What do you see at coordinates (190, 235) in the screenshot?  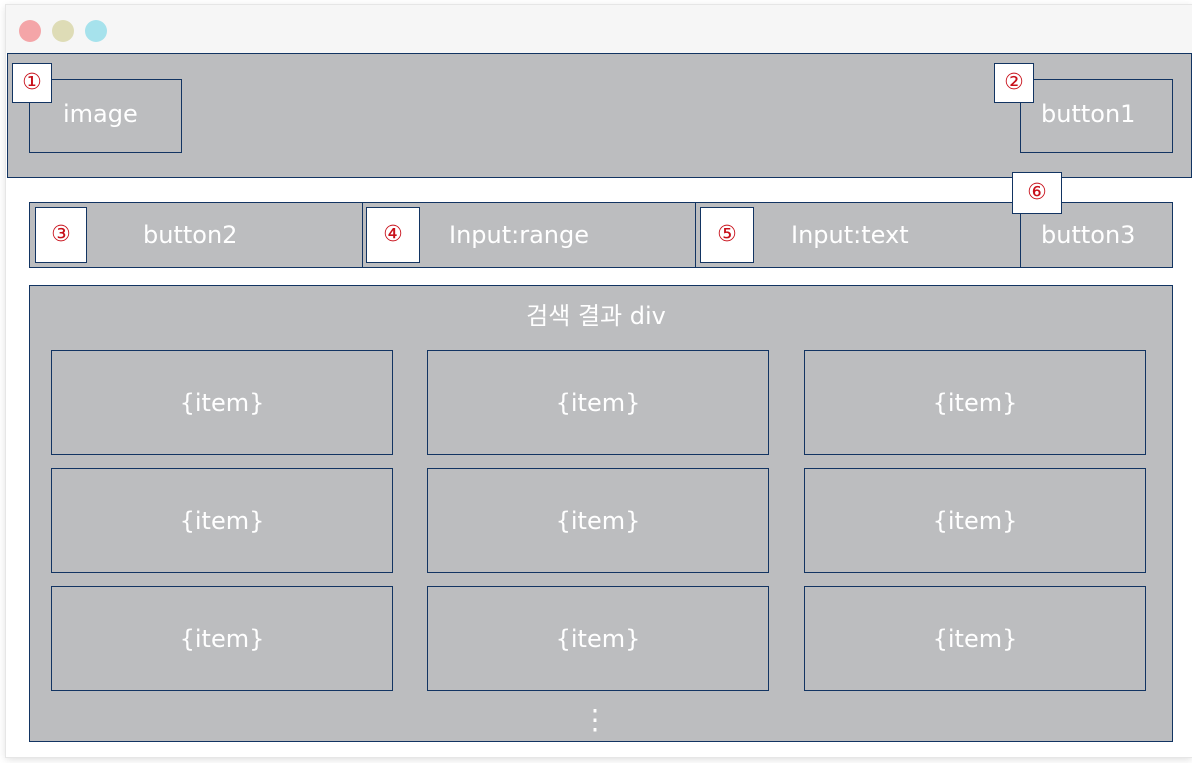 I see `button2-label: button2` at bounding box center [190, 235].